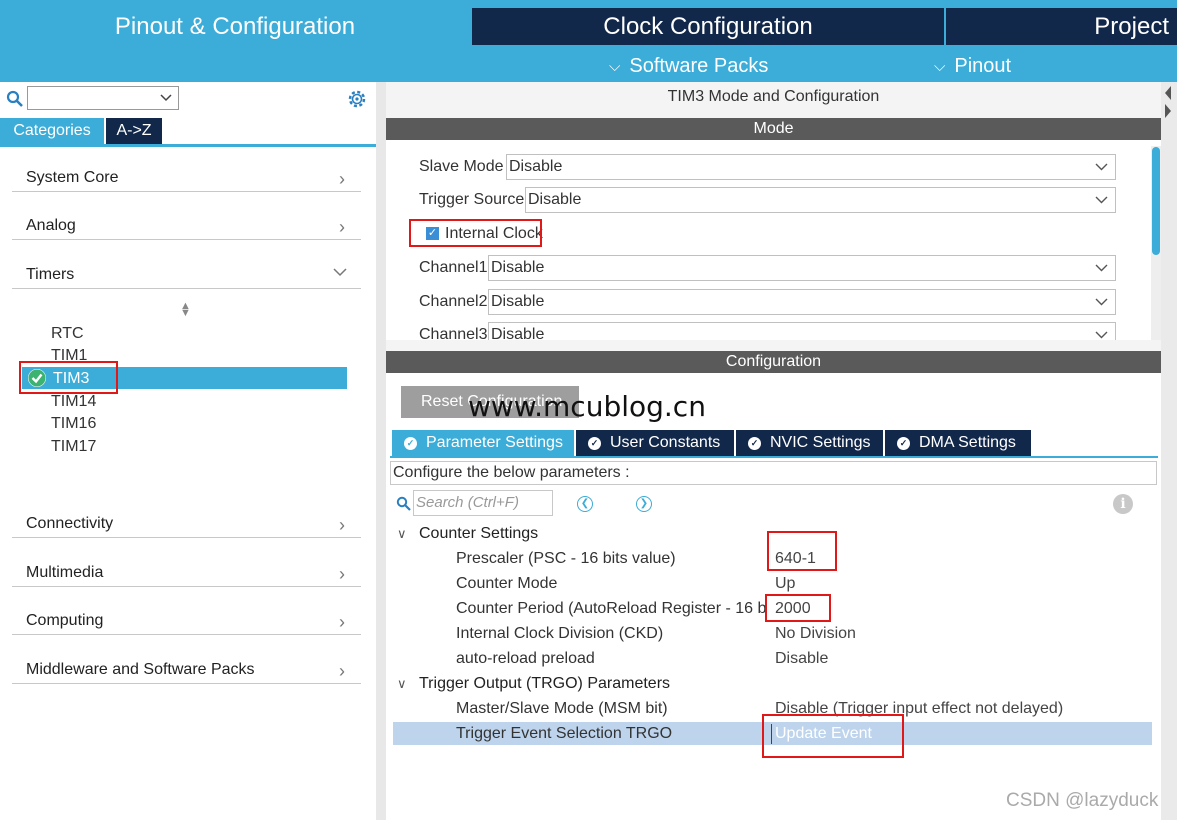 Image resolution: width=1177 pixels, height=820 pixels. I want to click on channel3-select: Disable, so click(802, 331).